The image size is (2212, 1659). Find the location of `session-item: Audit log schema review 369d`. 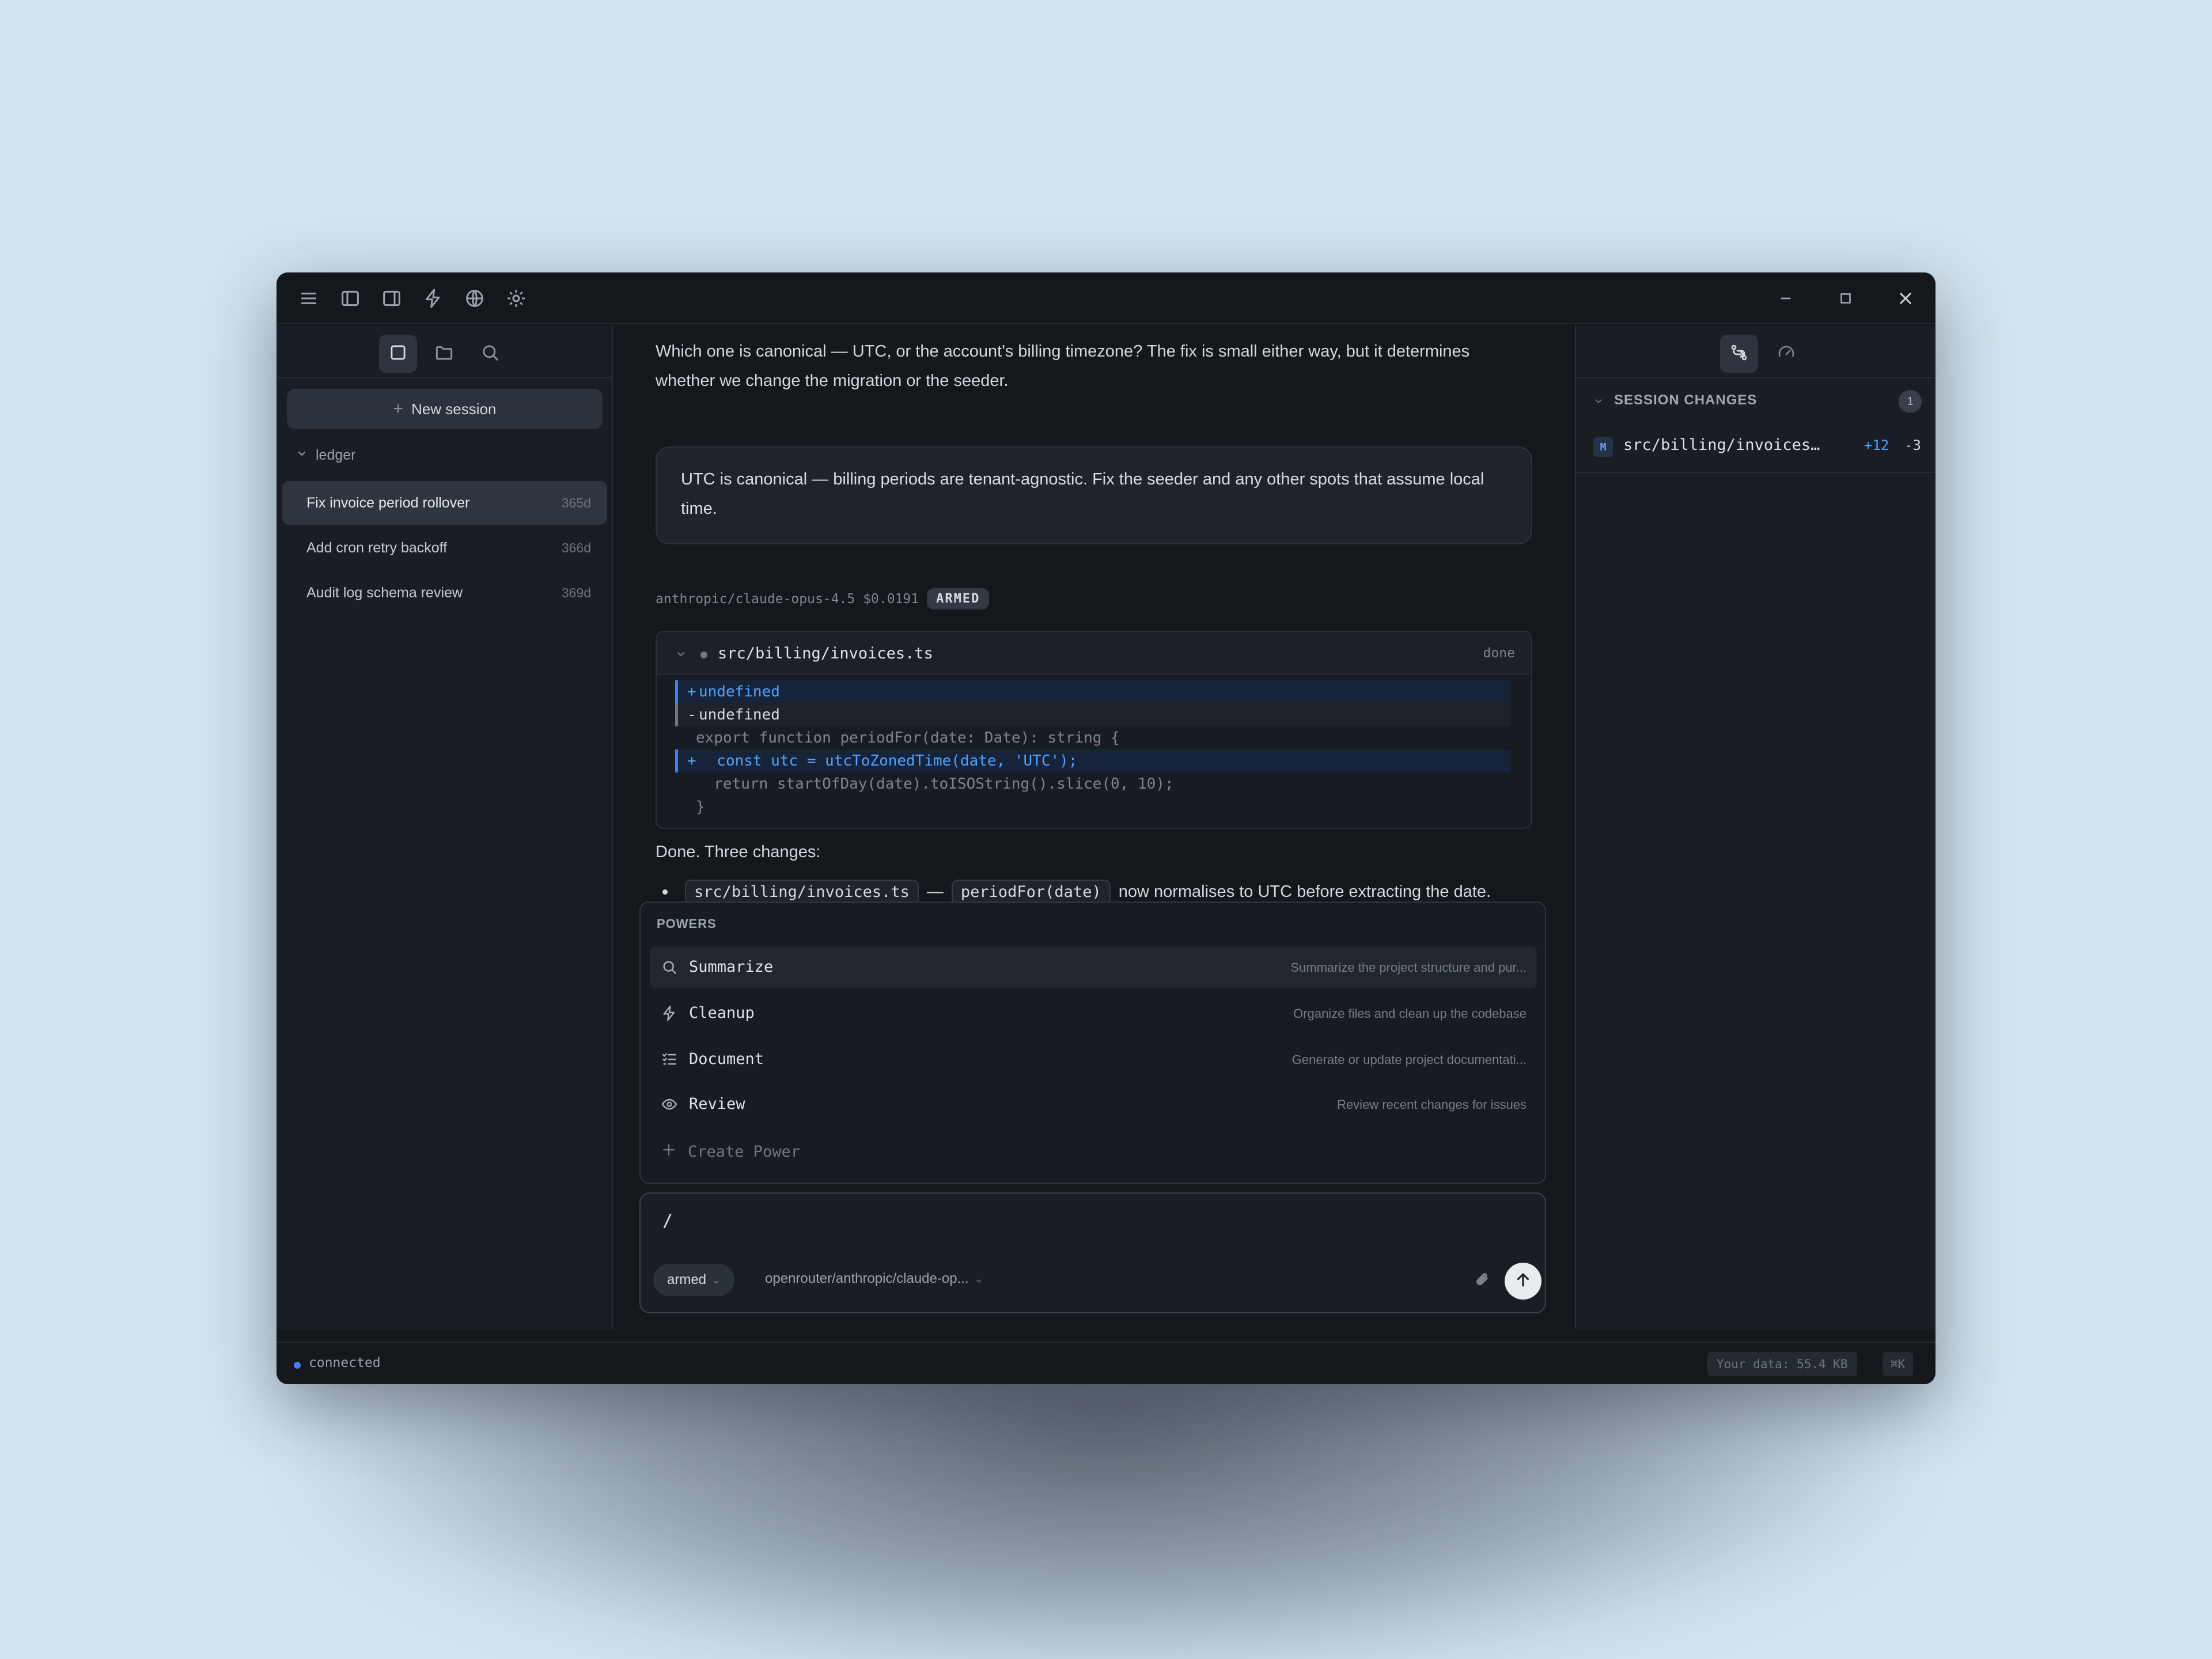

session-item: Audit log schema review 369d is located at coordinates (444, 593).